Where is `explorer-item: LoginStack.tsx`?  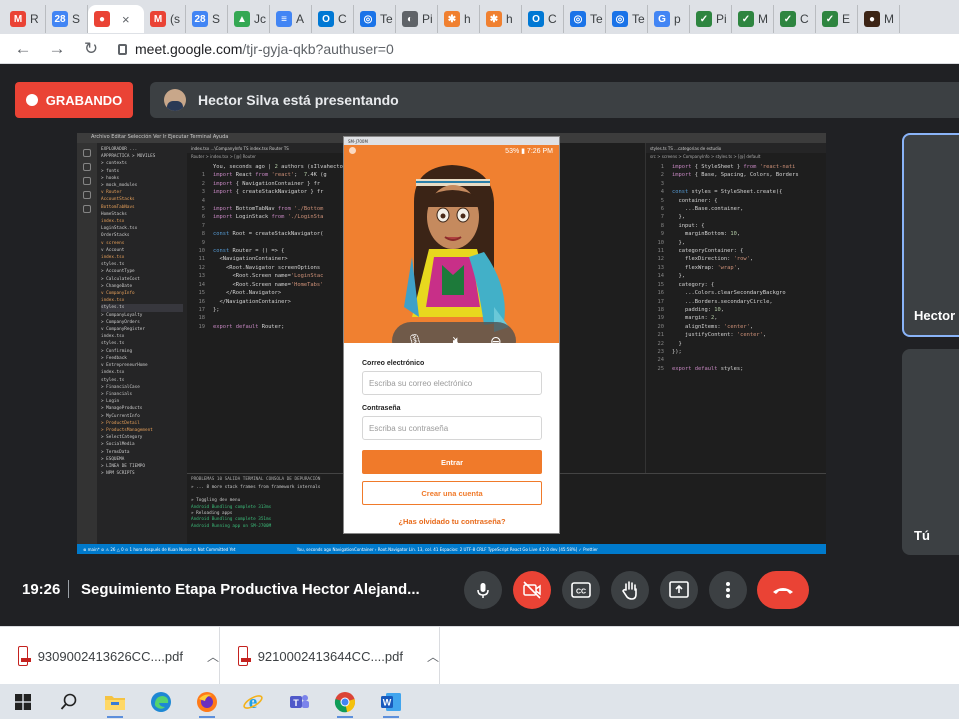 explorer-item: LoginStack.tsx is located at coordinates (142, 228).